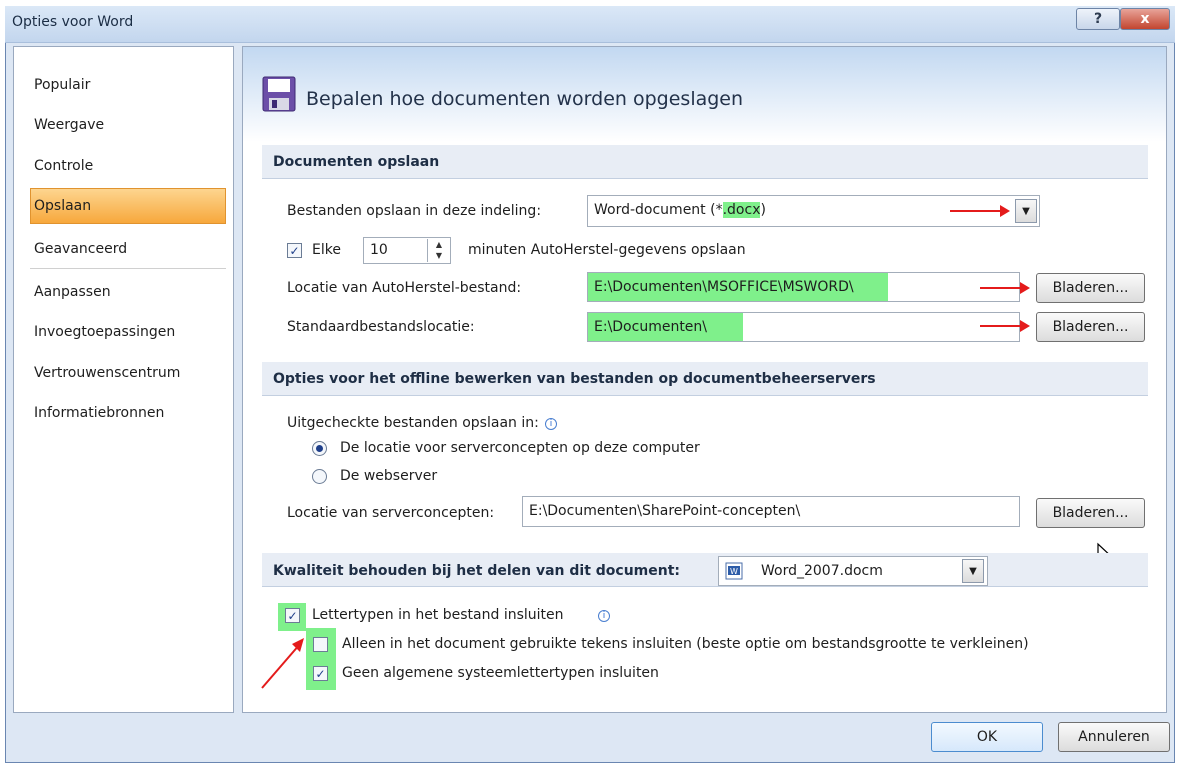 Image resolution: width=1181 pixels, height=769 pixels. I want to click on floppy-disk-icon, so click(279, 94).